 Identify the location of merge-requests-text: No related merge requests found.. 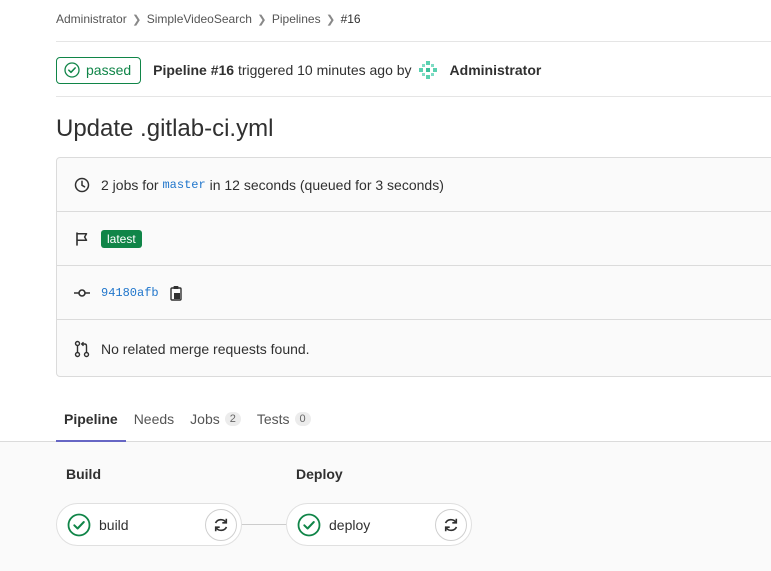
(205, 349).